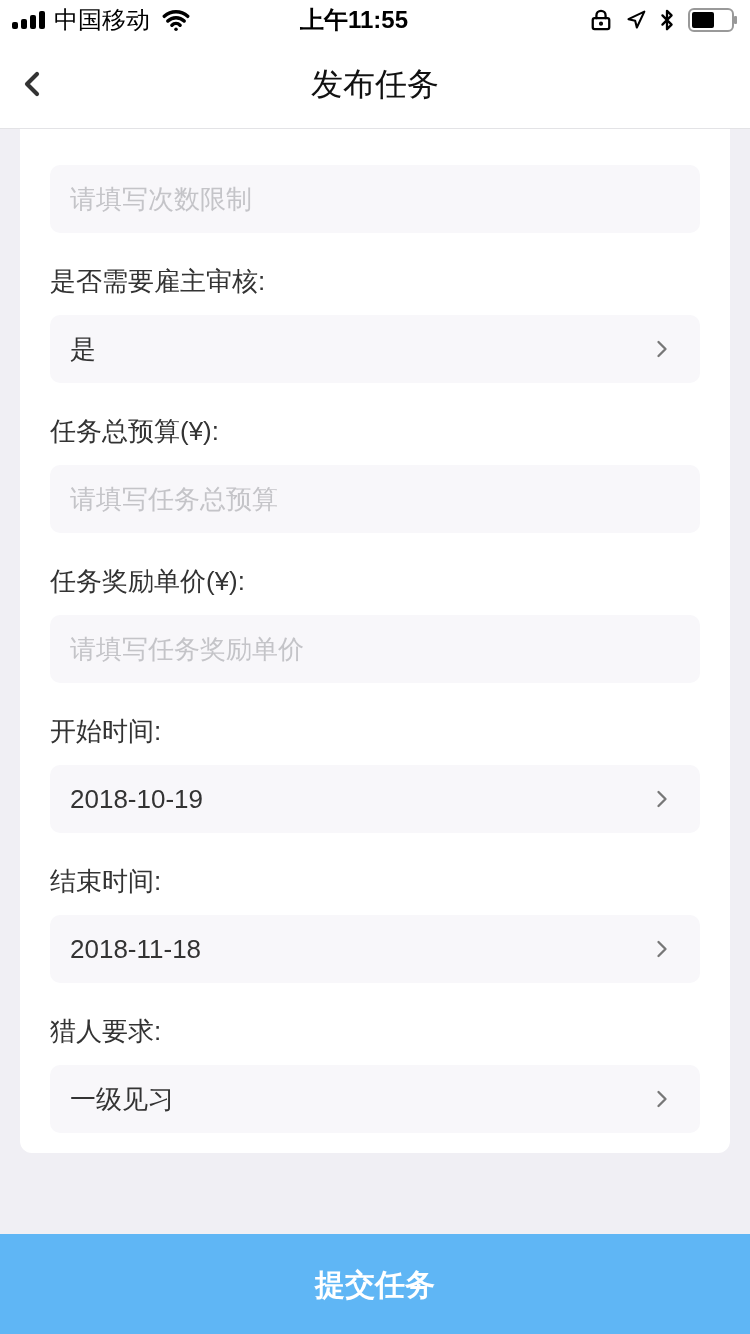  Describe the element at coordinates (30, 20) in the screenshot. I see `signal-icon` at that location.